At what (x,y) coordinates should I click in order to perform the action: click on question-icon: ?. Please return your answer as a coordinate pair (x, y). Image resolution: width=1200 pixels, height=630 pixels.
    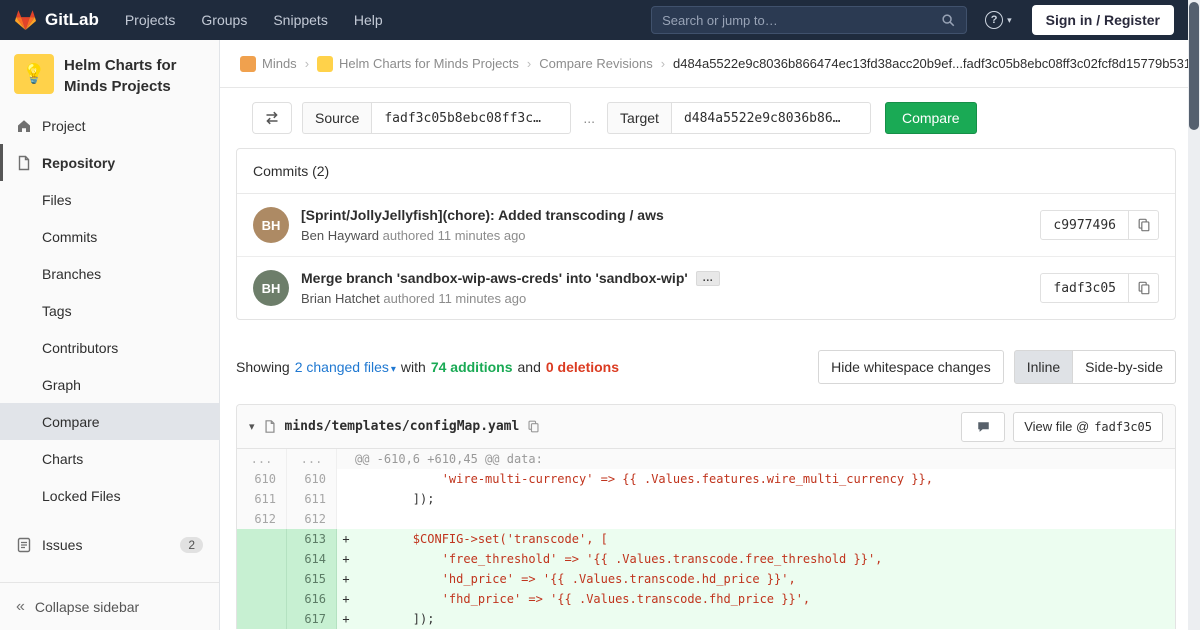
    Looking at the image, I should click on (994, 20).